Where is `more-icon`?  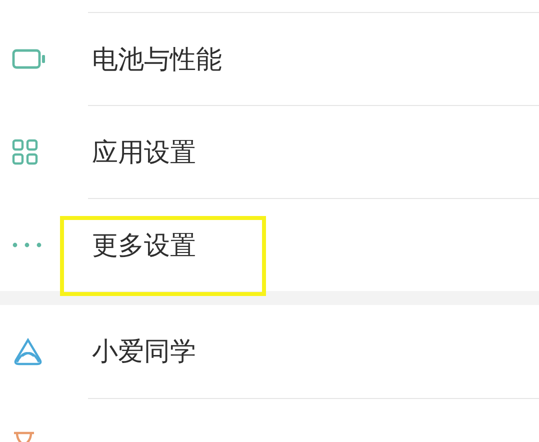
more-icon is located at coordinates (27, 245).